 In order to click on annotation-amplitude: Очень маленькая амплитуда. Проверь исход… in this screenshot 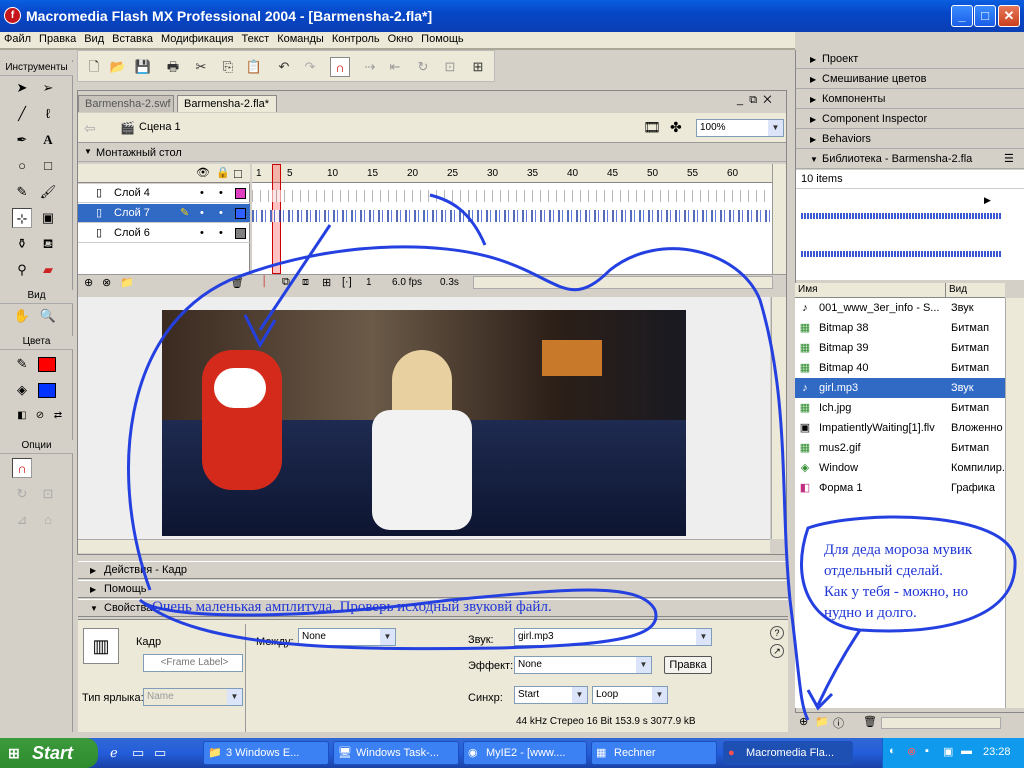, I will do `click(352, 607)`.